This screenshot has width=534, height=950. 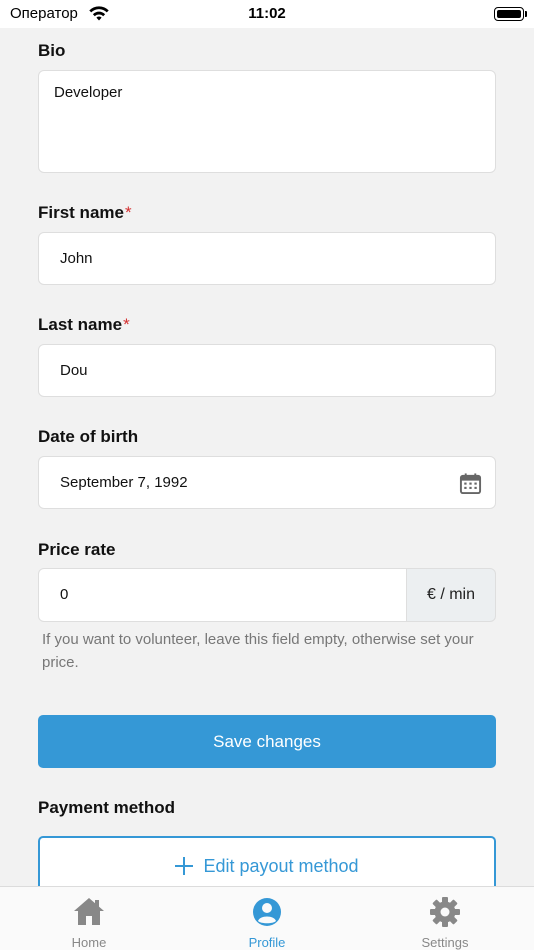 I want to click on last-name-input: Dou, so click(x=267, y=370).